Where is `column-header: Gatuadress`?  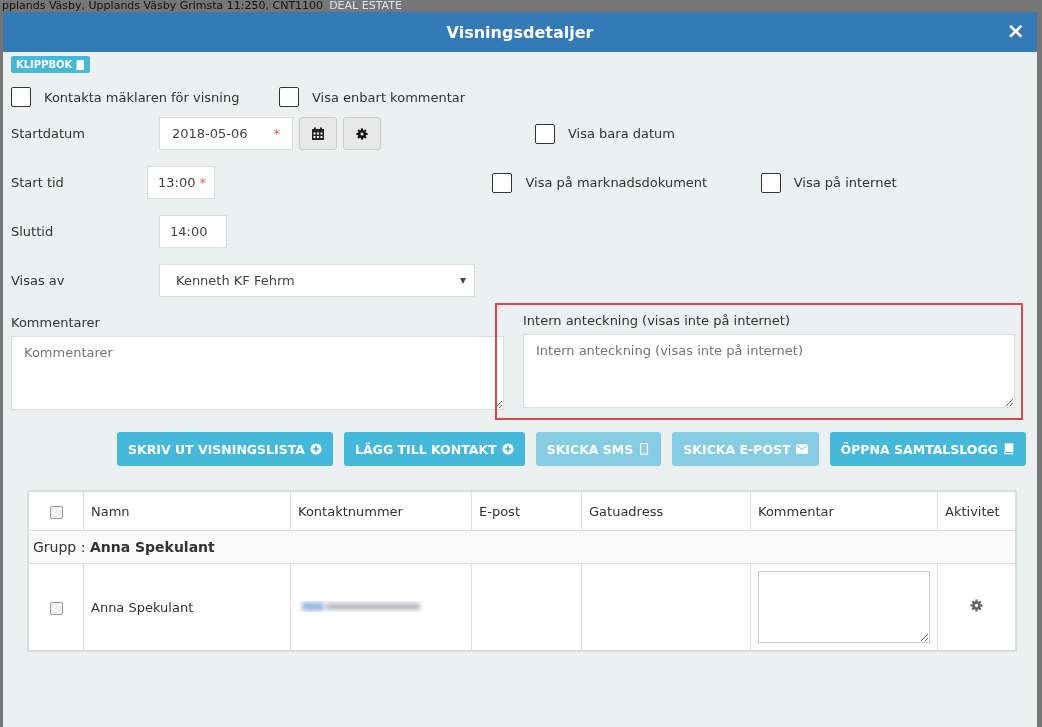 column-header: Gatuadress is located at coordinates (626, 511).